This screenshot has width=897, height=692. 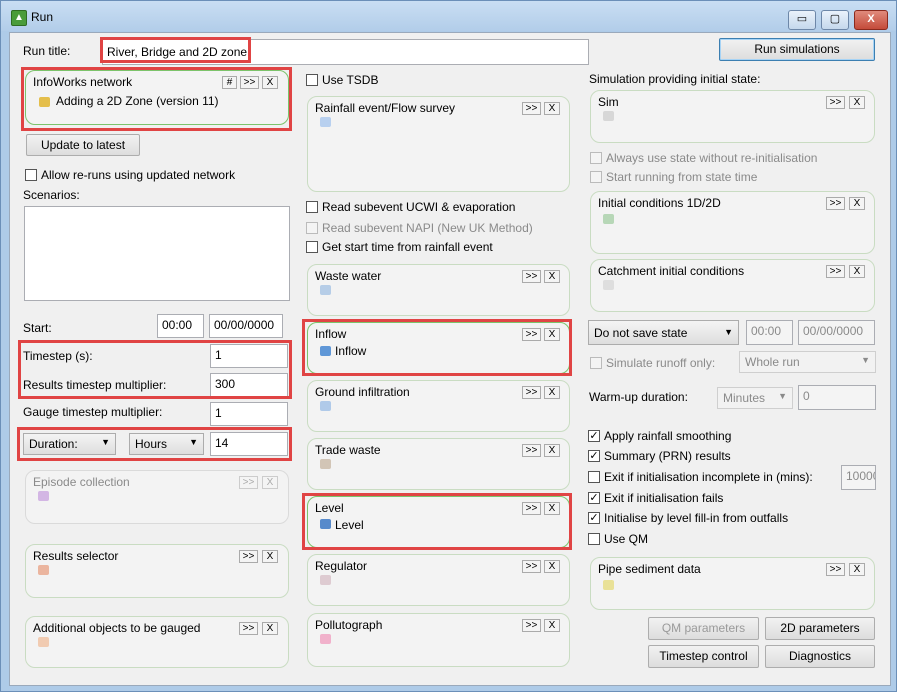 I want to click on catchment-initial-panel: Catchment initial conditions >> X, so click(x=732, y=285).